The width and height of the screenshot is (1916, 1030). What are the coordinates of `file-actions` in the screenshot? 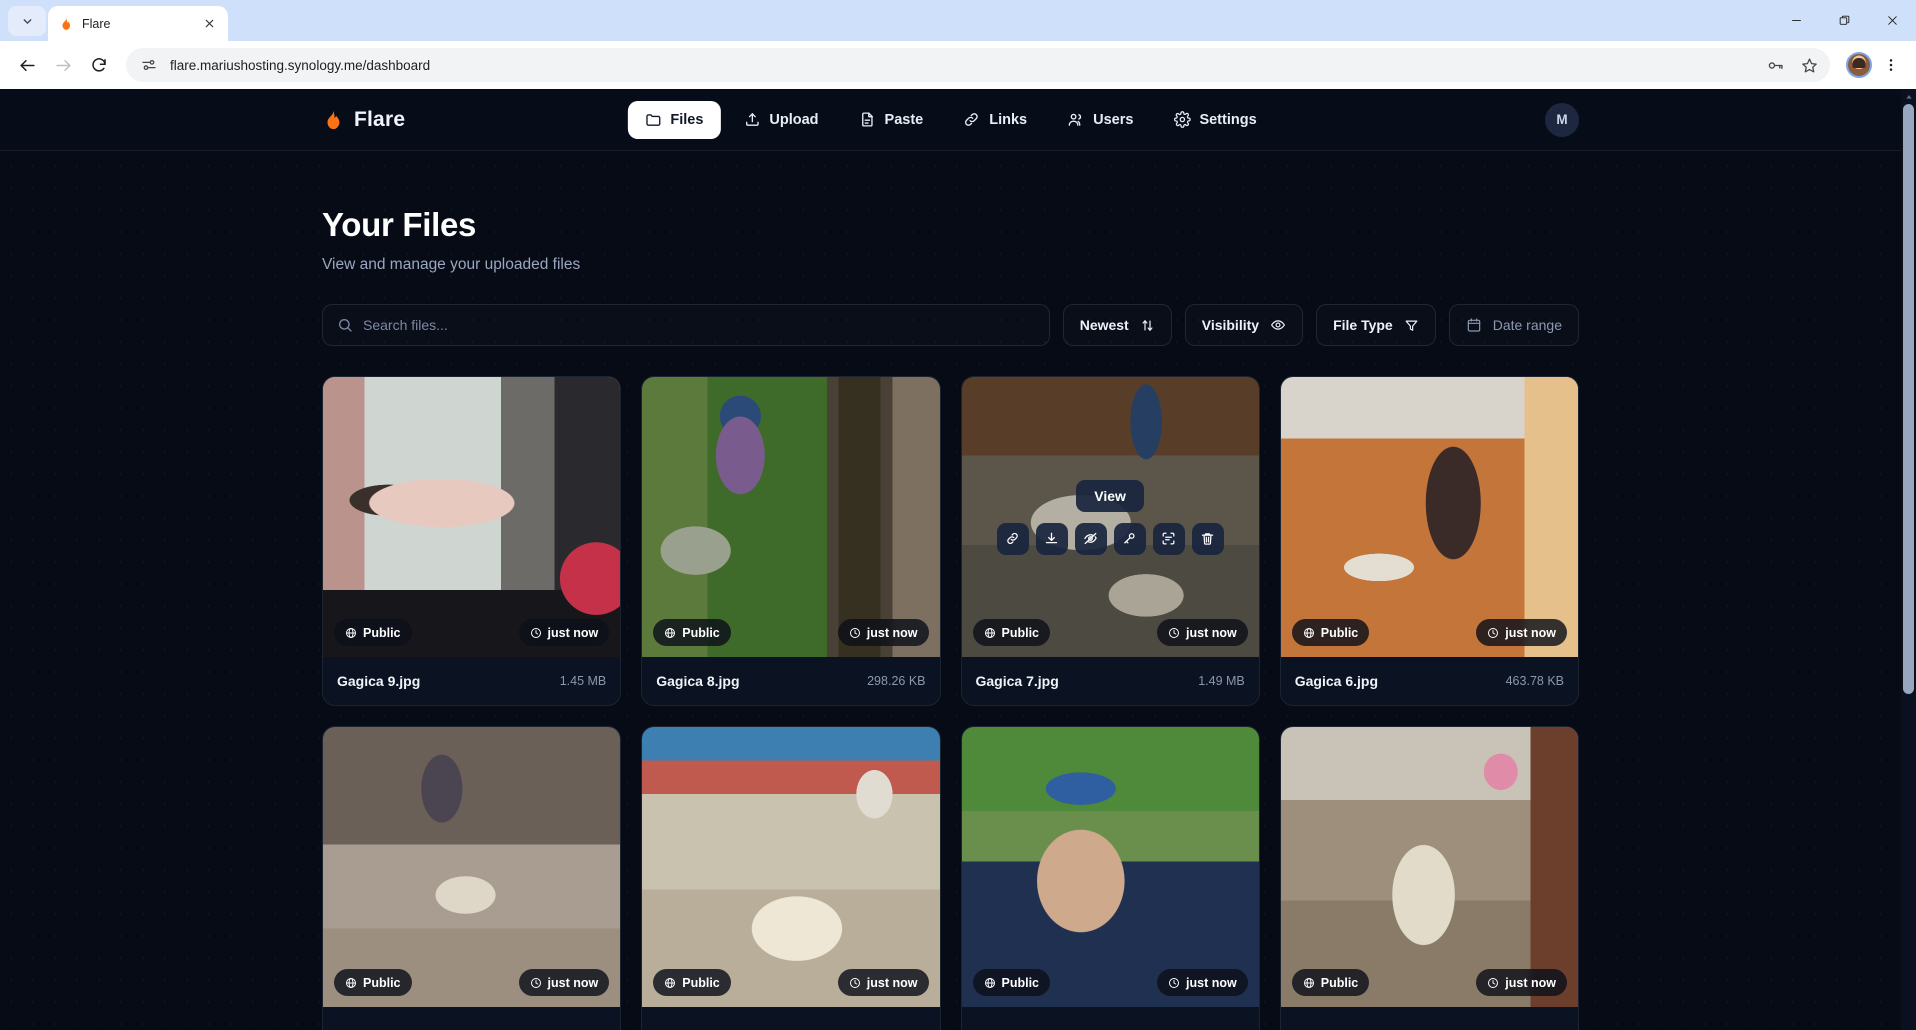 It's located at (1110, 538).